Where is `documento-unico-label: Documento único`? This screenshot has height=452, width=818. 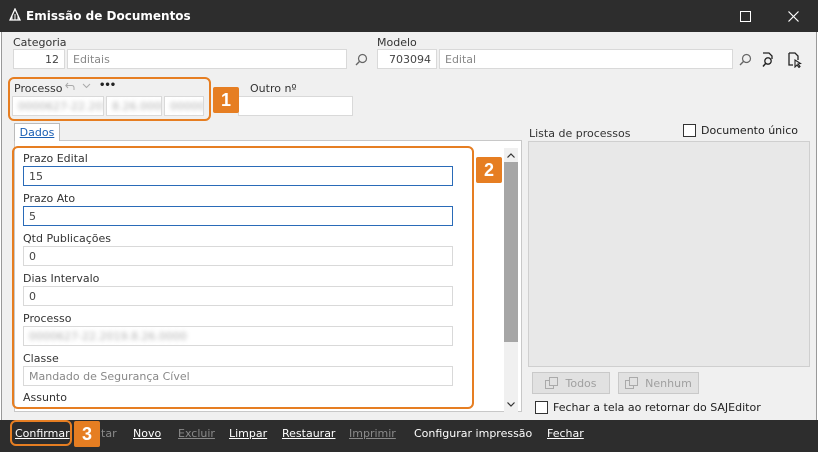
documento-unico-label: Documento único is located at coordinates (749, 130).